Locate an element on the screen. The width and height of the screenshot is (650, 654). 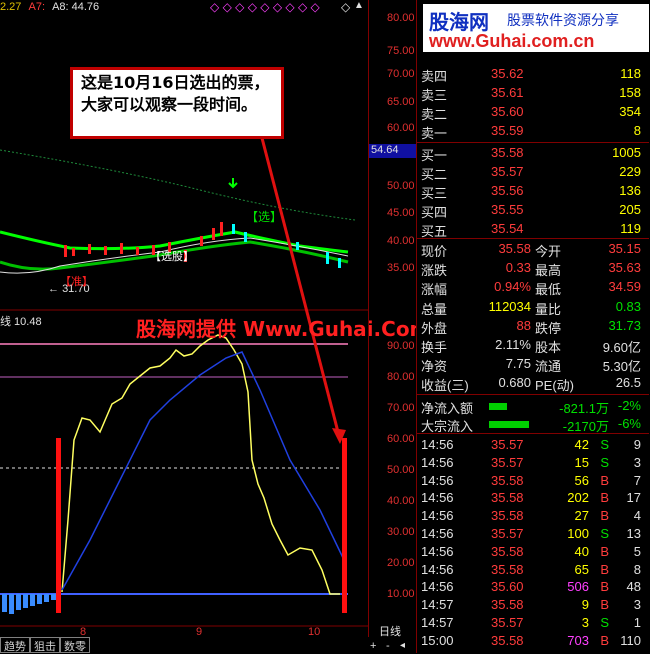
tick-volume: 100 is located at coordinates (578, 533).